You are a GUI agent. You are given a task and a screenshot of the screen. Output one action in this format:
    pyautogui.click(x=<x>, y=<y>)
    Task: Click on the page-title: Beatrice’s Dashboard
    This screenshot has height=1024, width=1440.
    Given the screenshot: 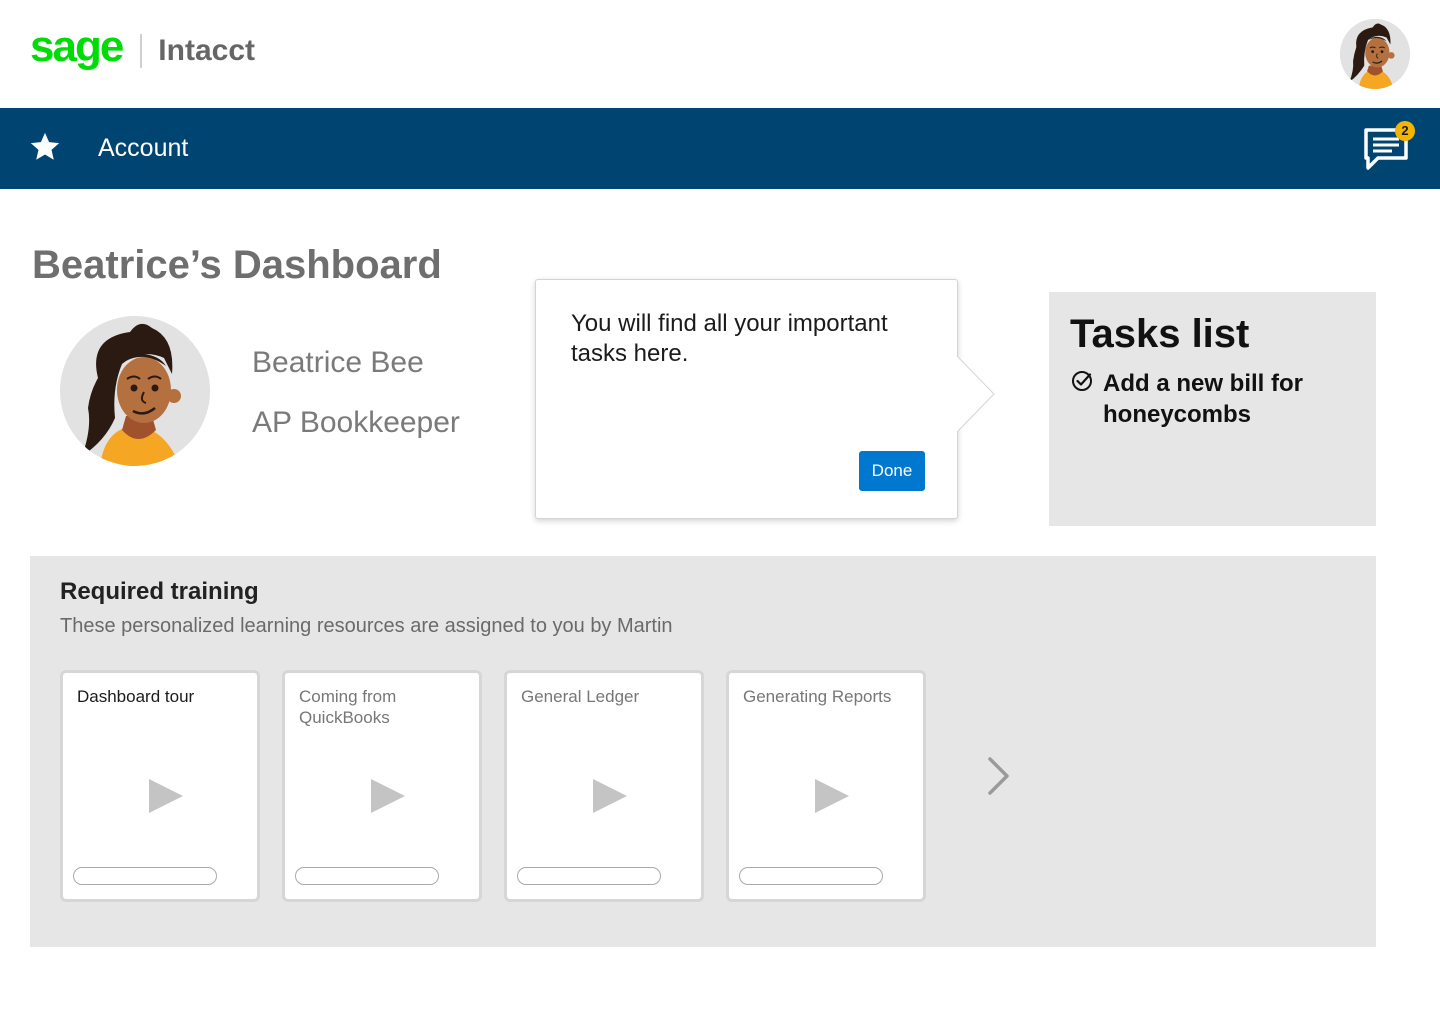 What is the action you would take?
    pyautogui.click(x=237, y=265)
    